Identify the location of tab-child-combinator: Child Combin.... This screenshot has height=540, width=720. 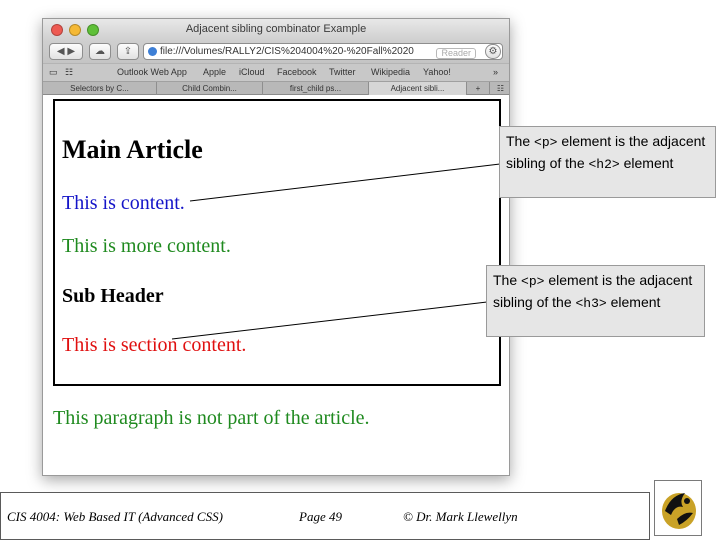
(210, 88).